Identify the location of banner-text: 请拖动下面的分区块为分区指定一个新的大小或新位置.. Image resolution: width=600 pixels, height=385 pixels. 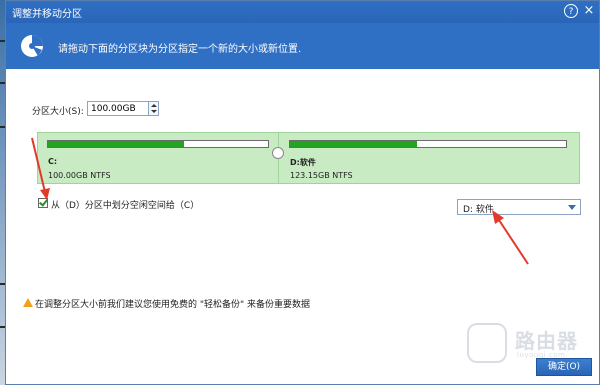
(180, 49).